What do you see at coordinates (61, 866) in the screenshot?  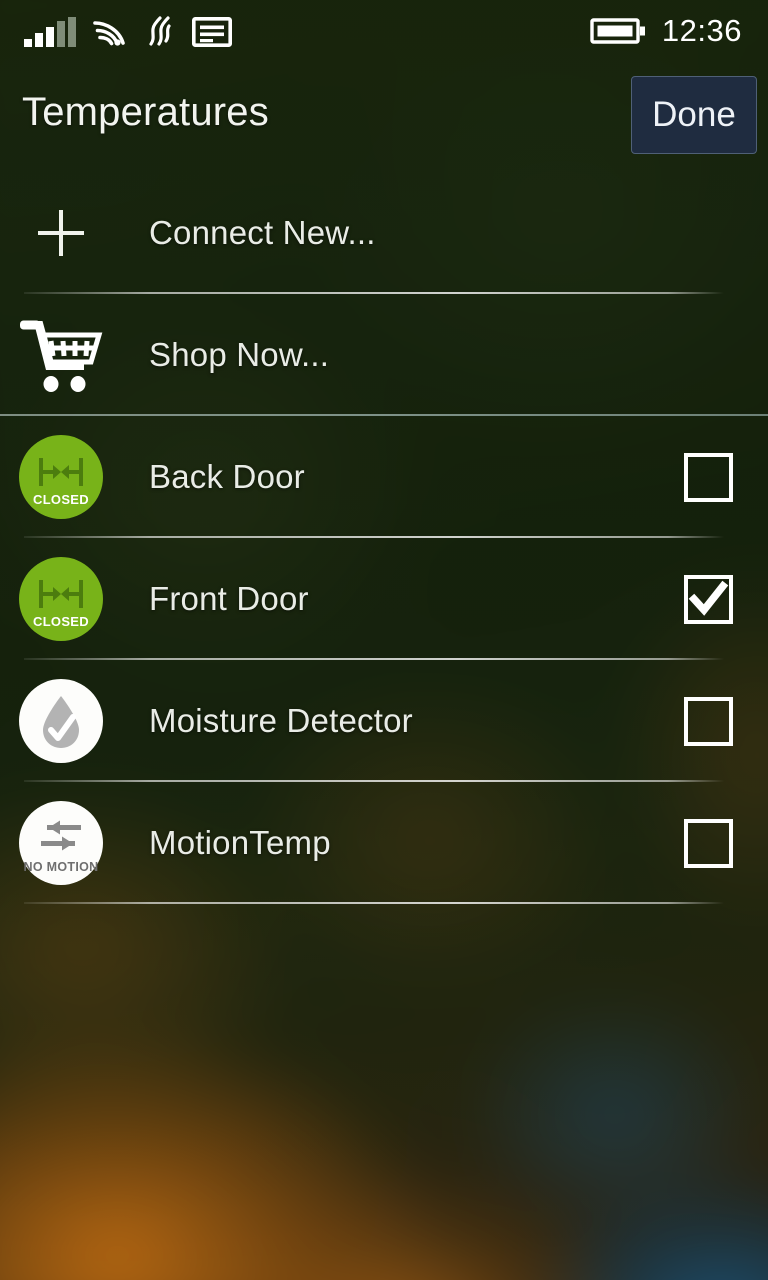 I see `status-badge-label: NO MOTION` at bounding box center [61, 866].